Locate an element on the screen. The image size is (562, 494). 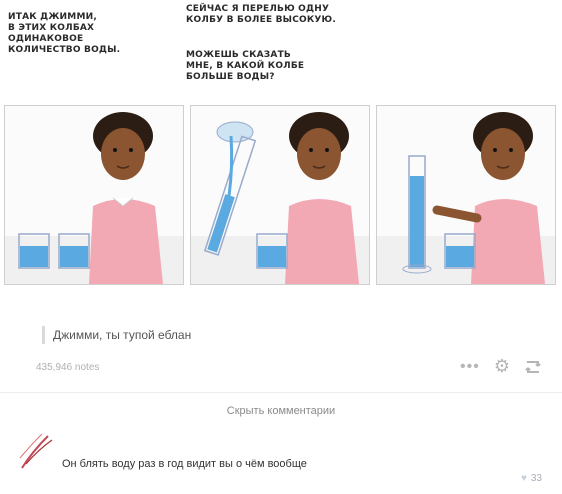
post-actions: ••• ⚙ is located at coordinates (501, 366).